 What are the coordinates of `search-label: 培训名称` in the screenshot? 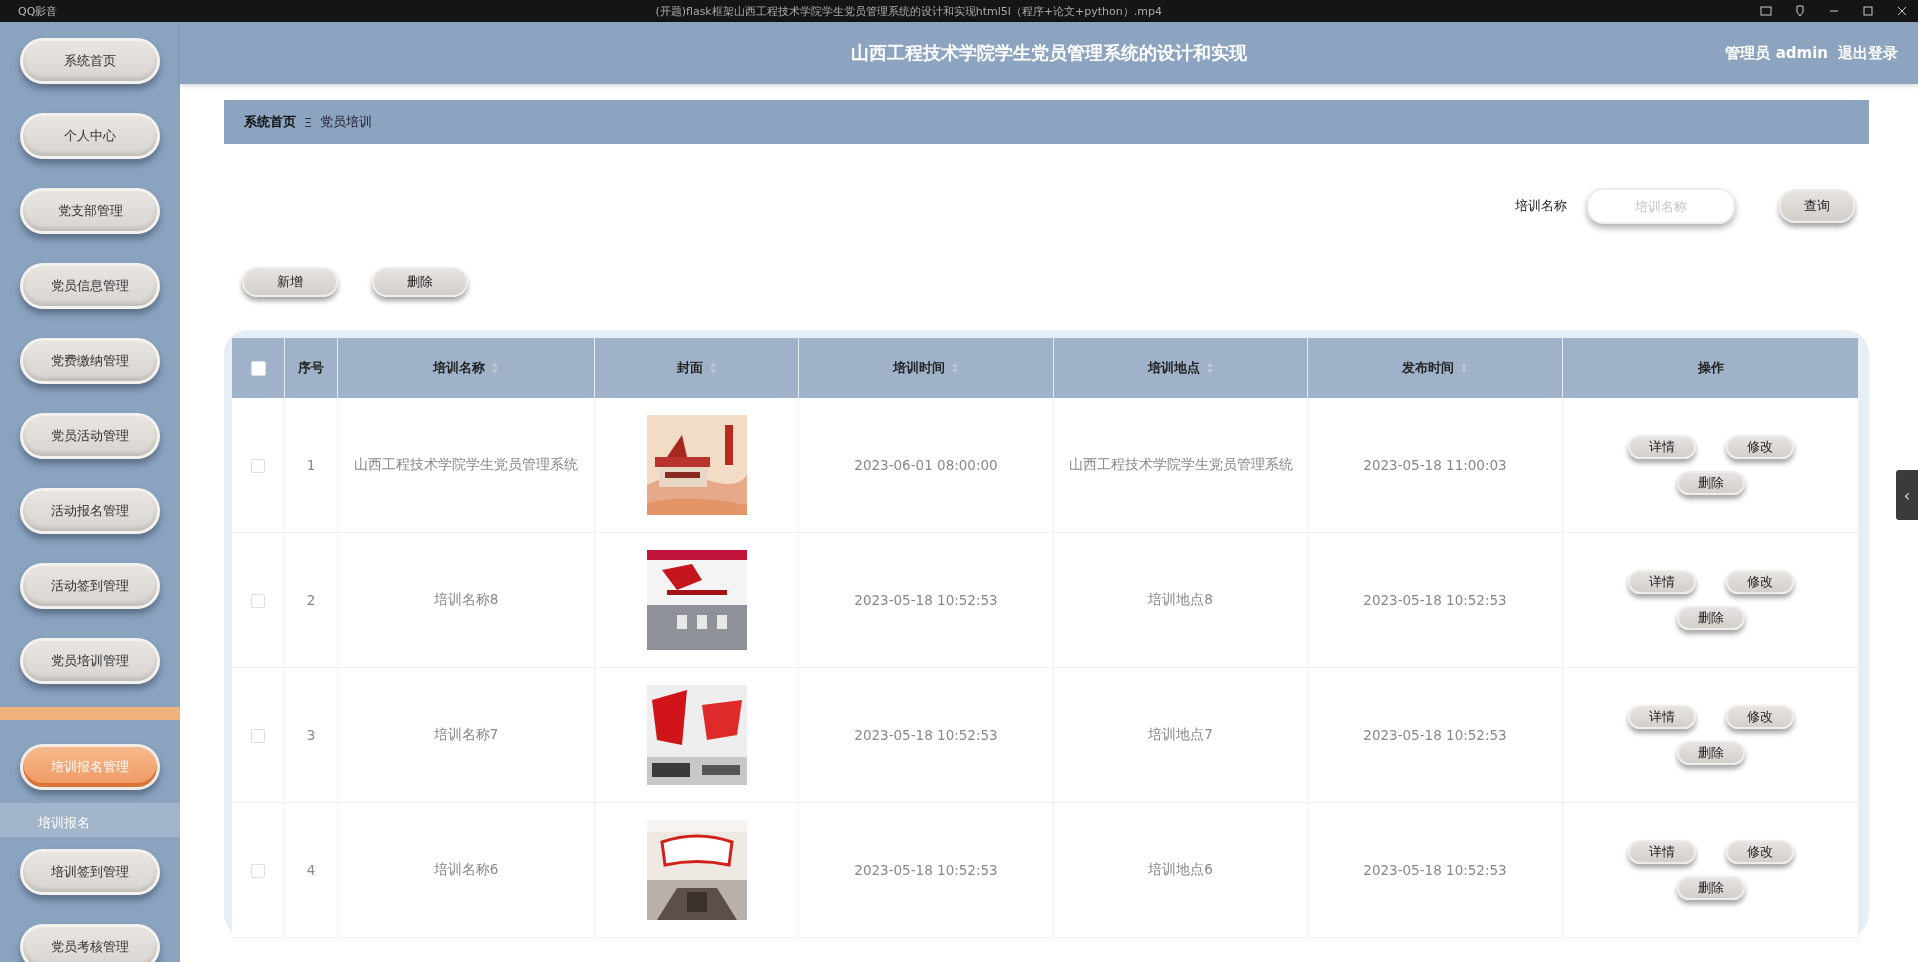 It's located at (1541, 206).